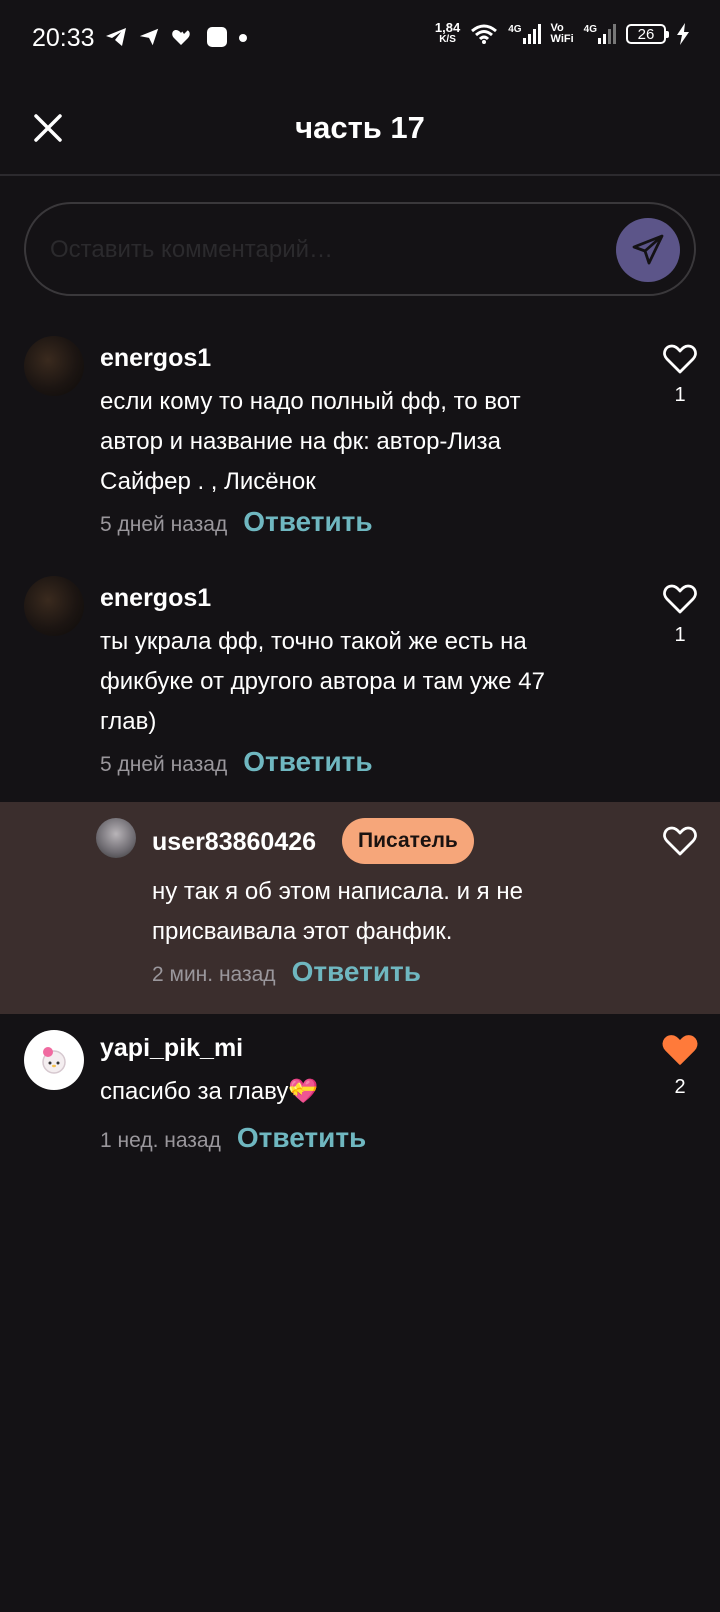 Image resolution: width=720 pixels, height=1612 pixels. I want to click on comment-time: 2 мин. назад, so click(214, 974).